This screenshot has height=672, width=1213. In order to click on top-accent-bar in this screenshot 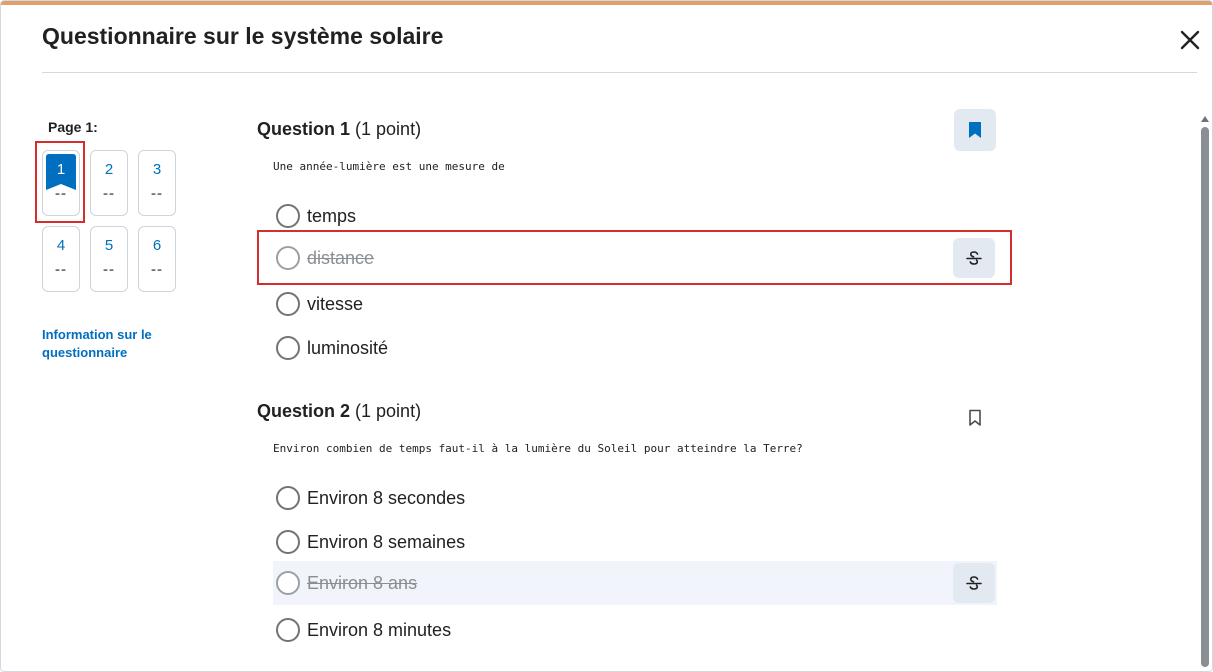, I will do `click(606, 3)`.